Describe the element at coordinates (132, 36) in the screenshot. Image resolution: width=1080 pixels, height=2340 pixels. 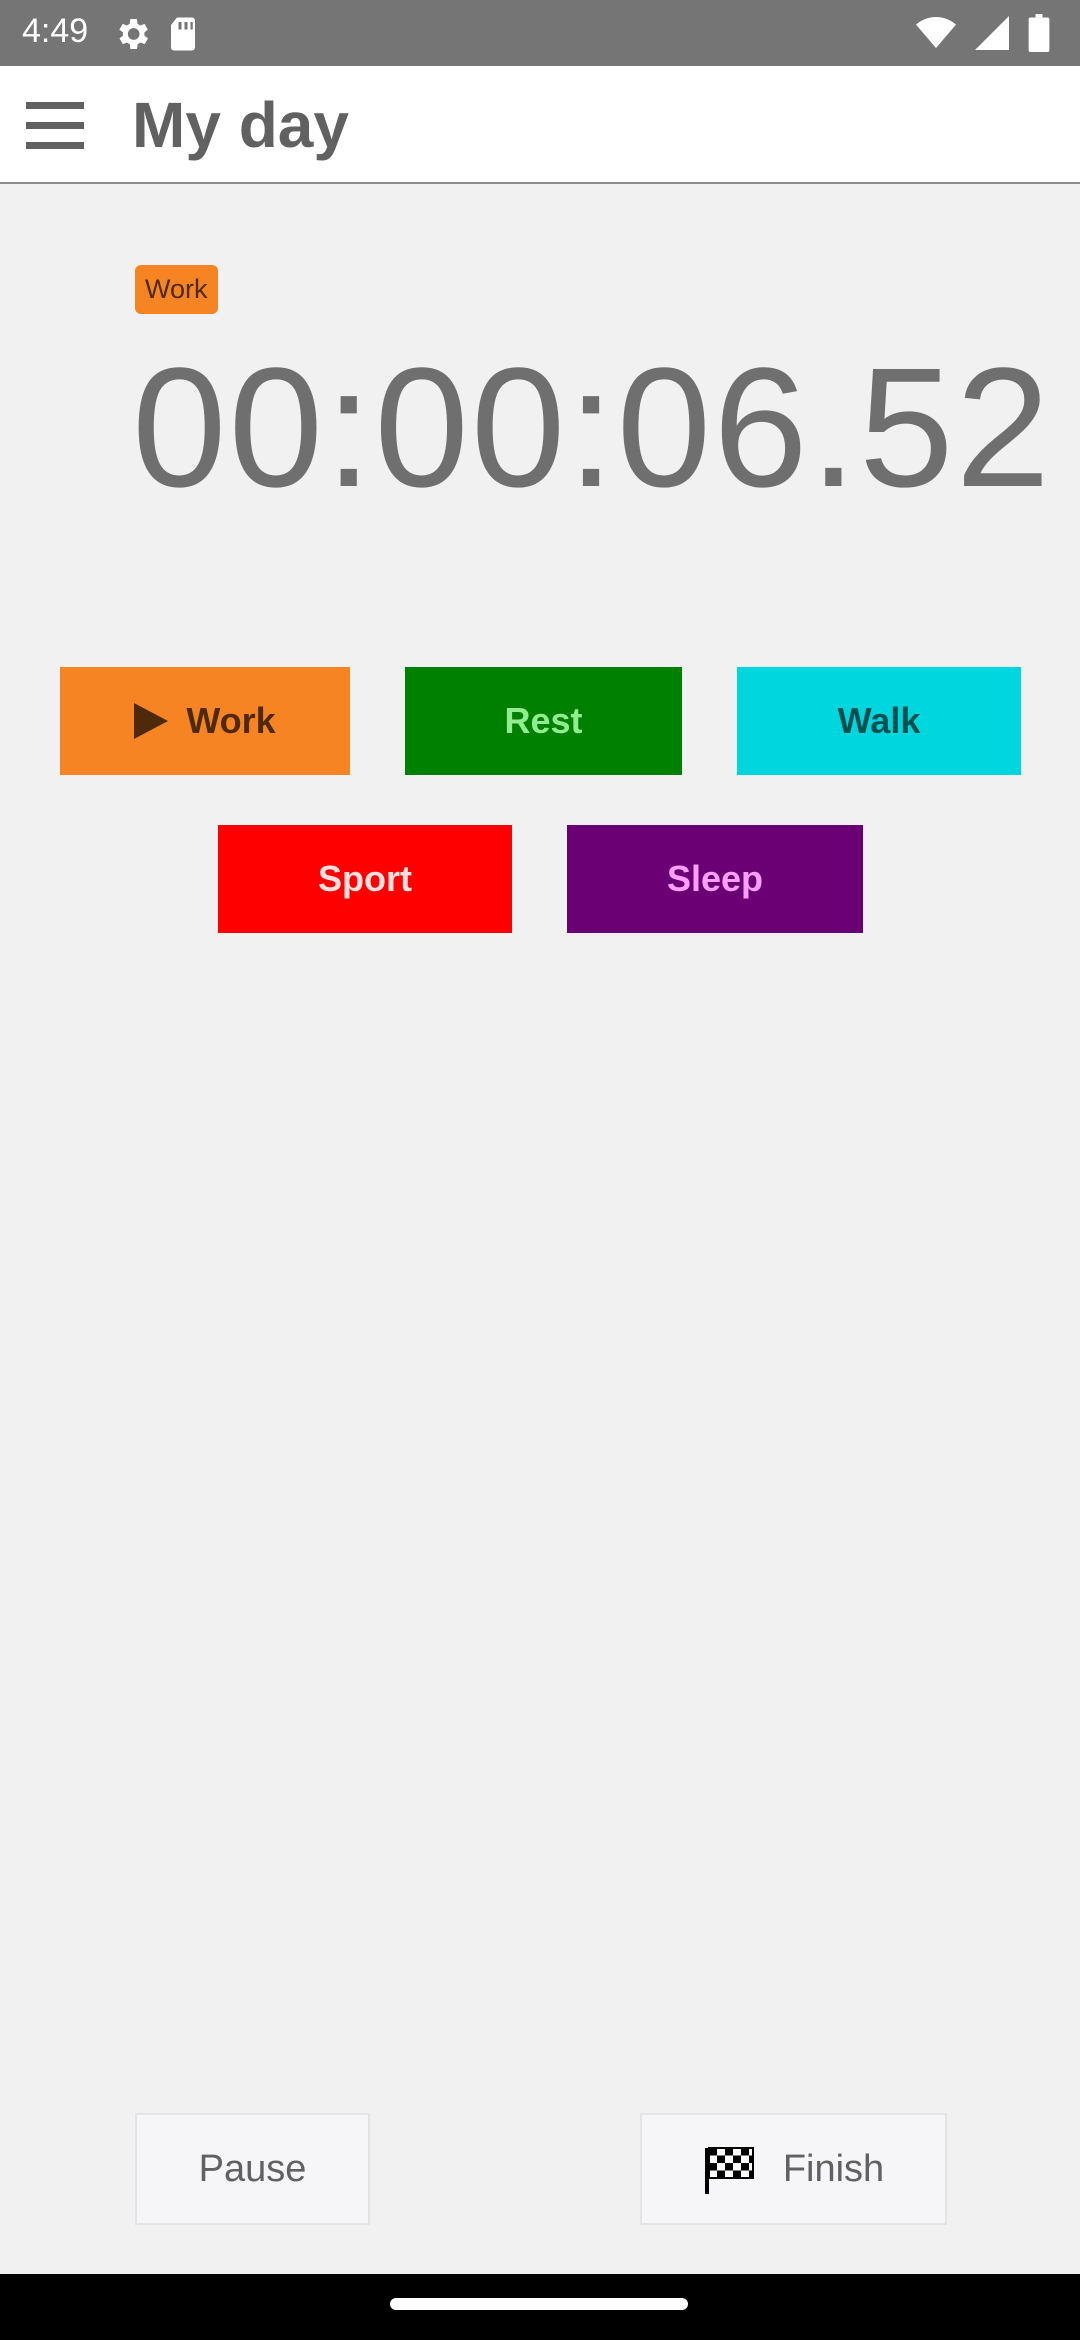
I see `settings-gear-icon` at that location.